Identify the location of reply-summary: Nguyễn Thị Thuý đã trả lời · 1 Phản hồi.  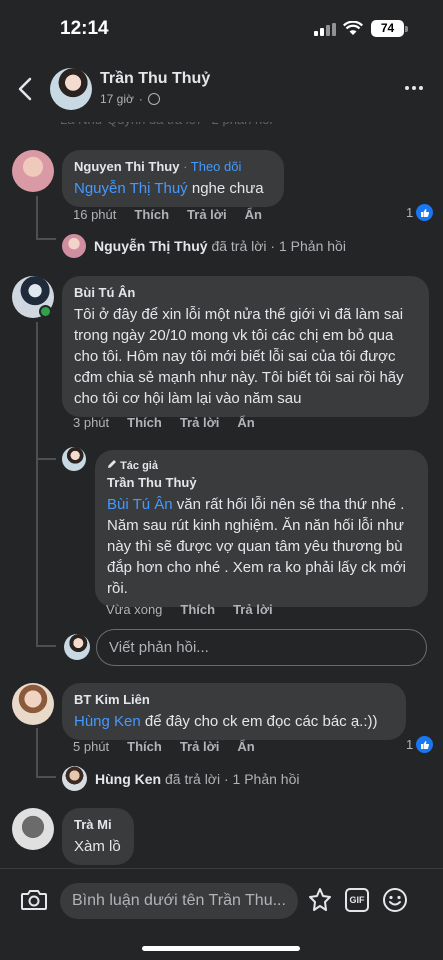
(204, 246).